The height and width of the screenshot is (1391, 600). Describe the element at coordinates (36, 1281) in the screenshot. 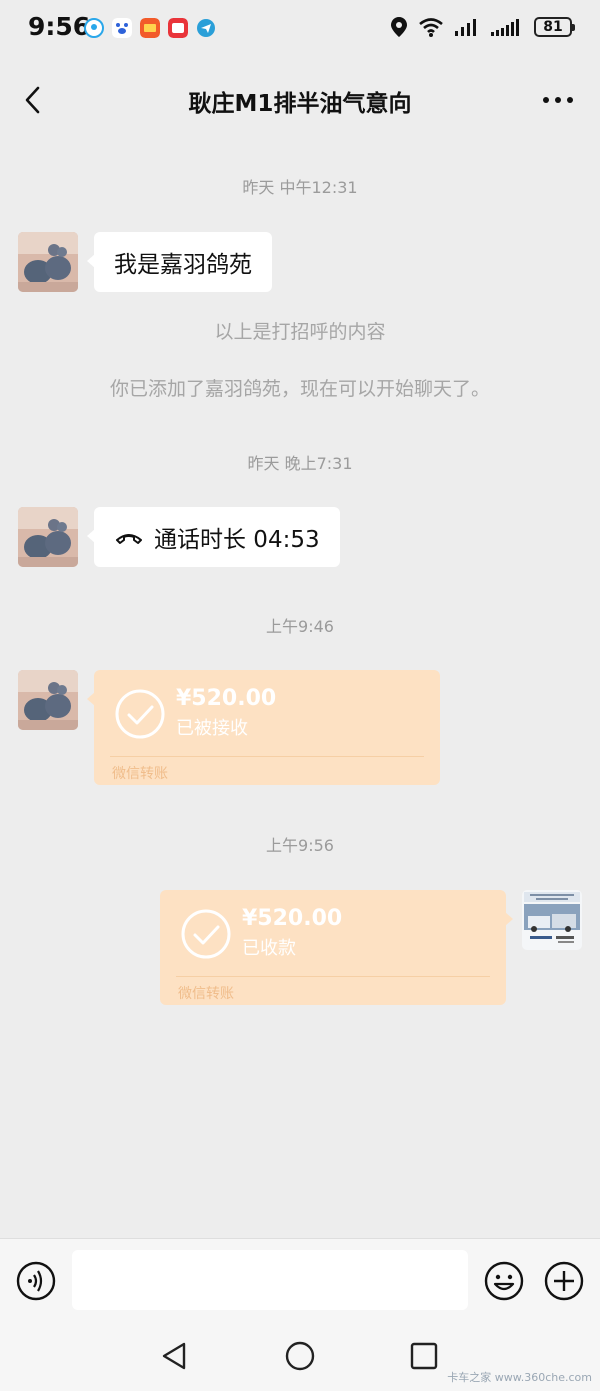

I see `voice-icon` at that location.